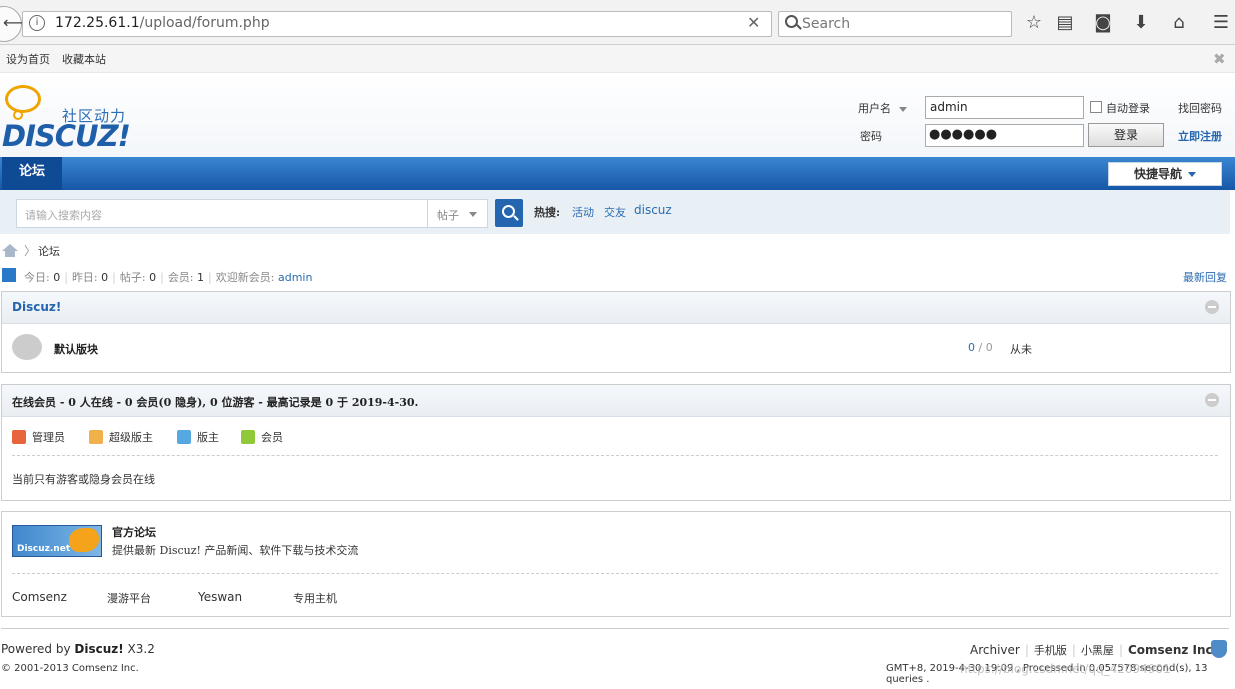 Image resolution: width=1235 pixels, height=689 pixels. Describe the element at coordinates (66, 136) in the screenshot. I see `site-logo: DISCUZ!` at that location.